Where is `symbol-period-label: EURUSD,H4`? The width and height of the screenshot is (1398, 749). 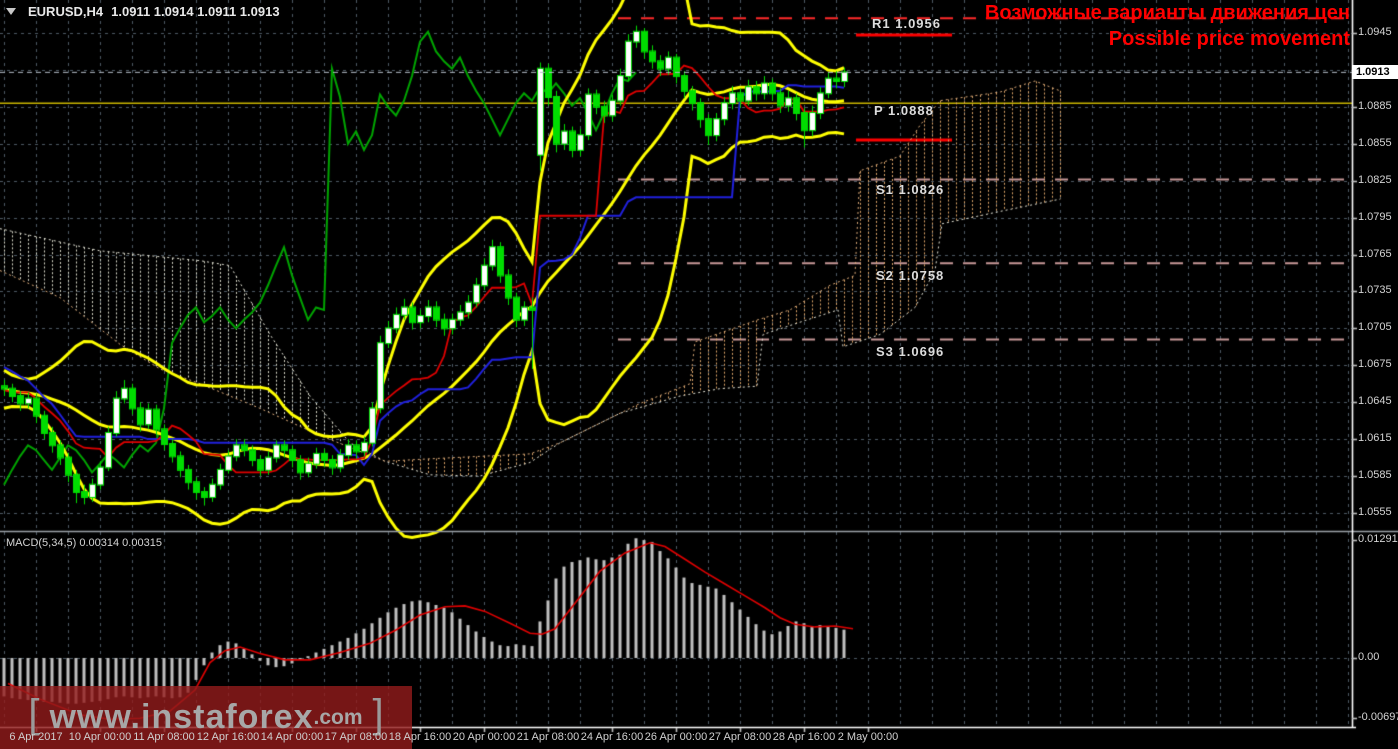
symbol-period-label: EURUSD,H4 is located at coordinates (66, 11).